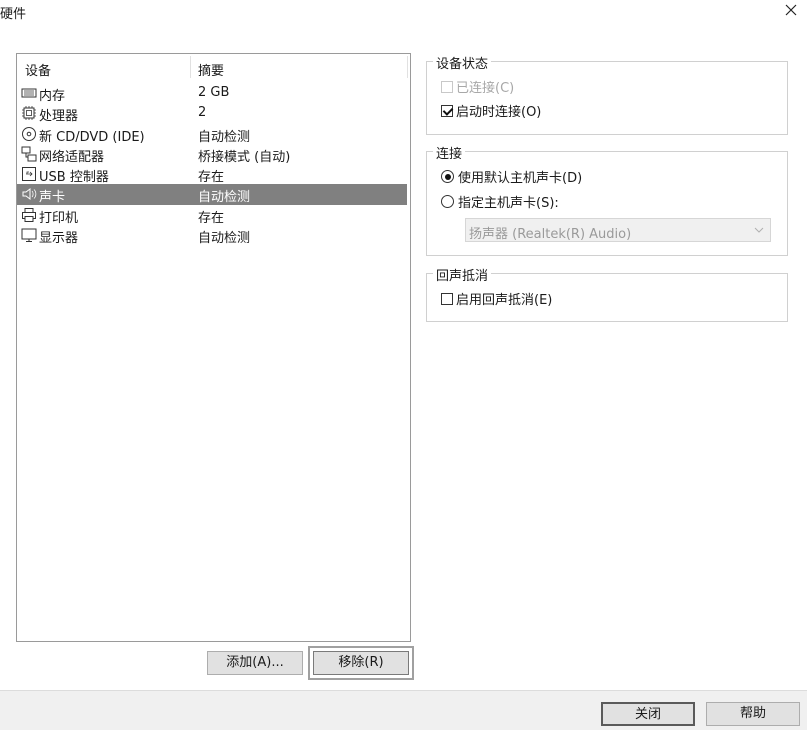  What do you see at coordinates (202, 113) in the screenshot?
I see `device-summary: 2` at bounding box center [202, 113].